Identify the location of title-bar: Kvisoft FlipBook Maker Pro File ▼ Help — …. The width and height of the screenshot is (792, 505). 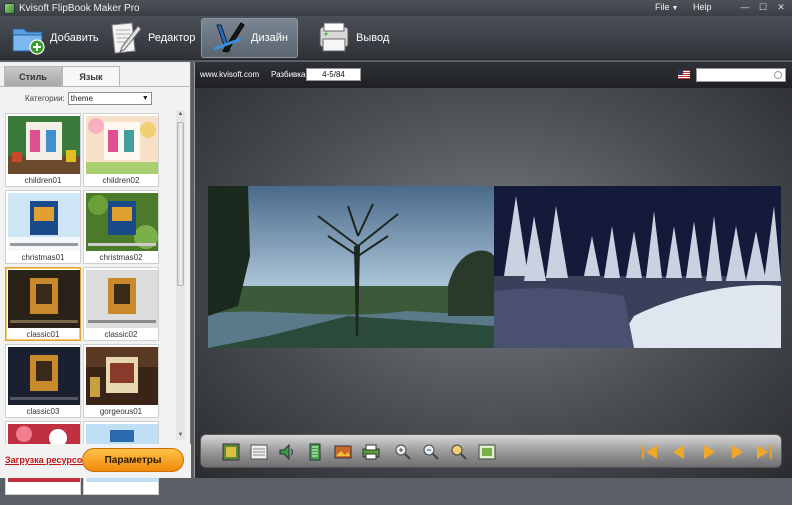
(396, 8).